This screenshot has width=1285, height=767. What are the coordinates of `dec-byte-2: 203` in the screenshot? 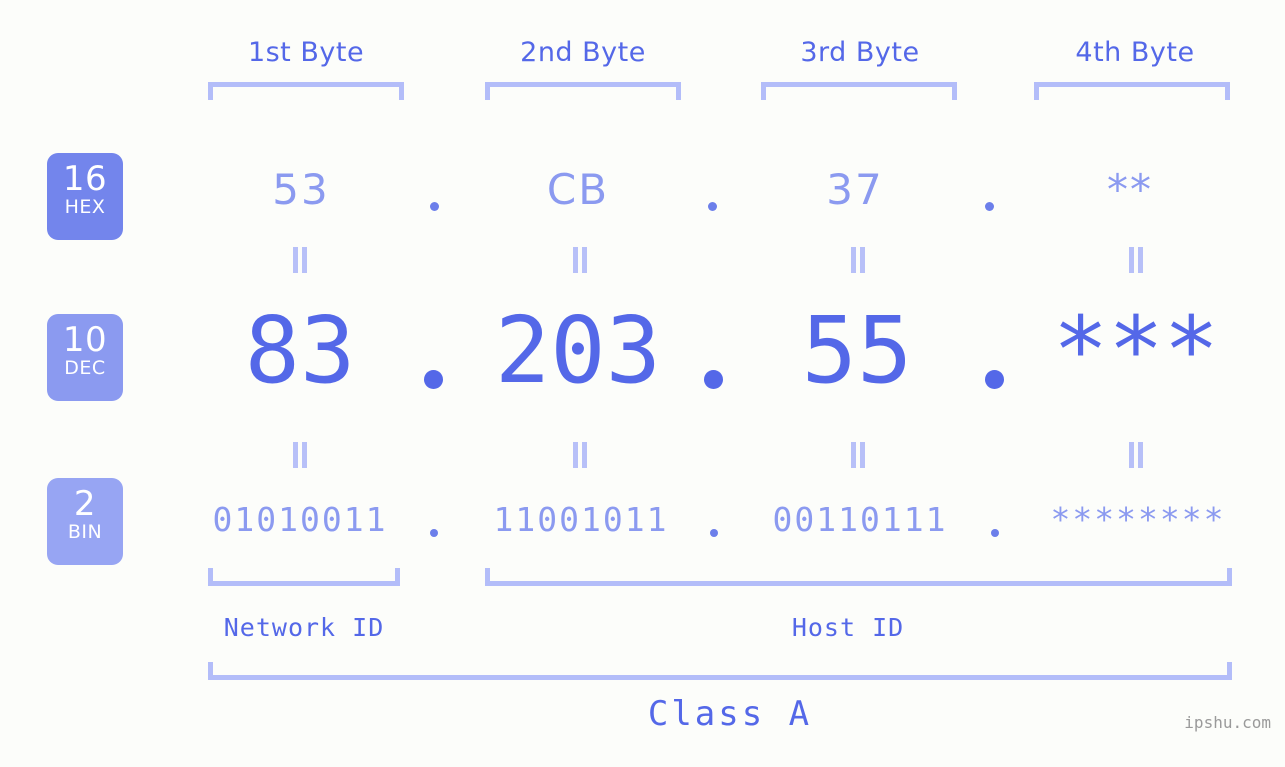 It's located at (578, 350).